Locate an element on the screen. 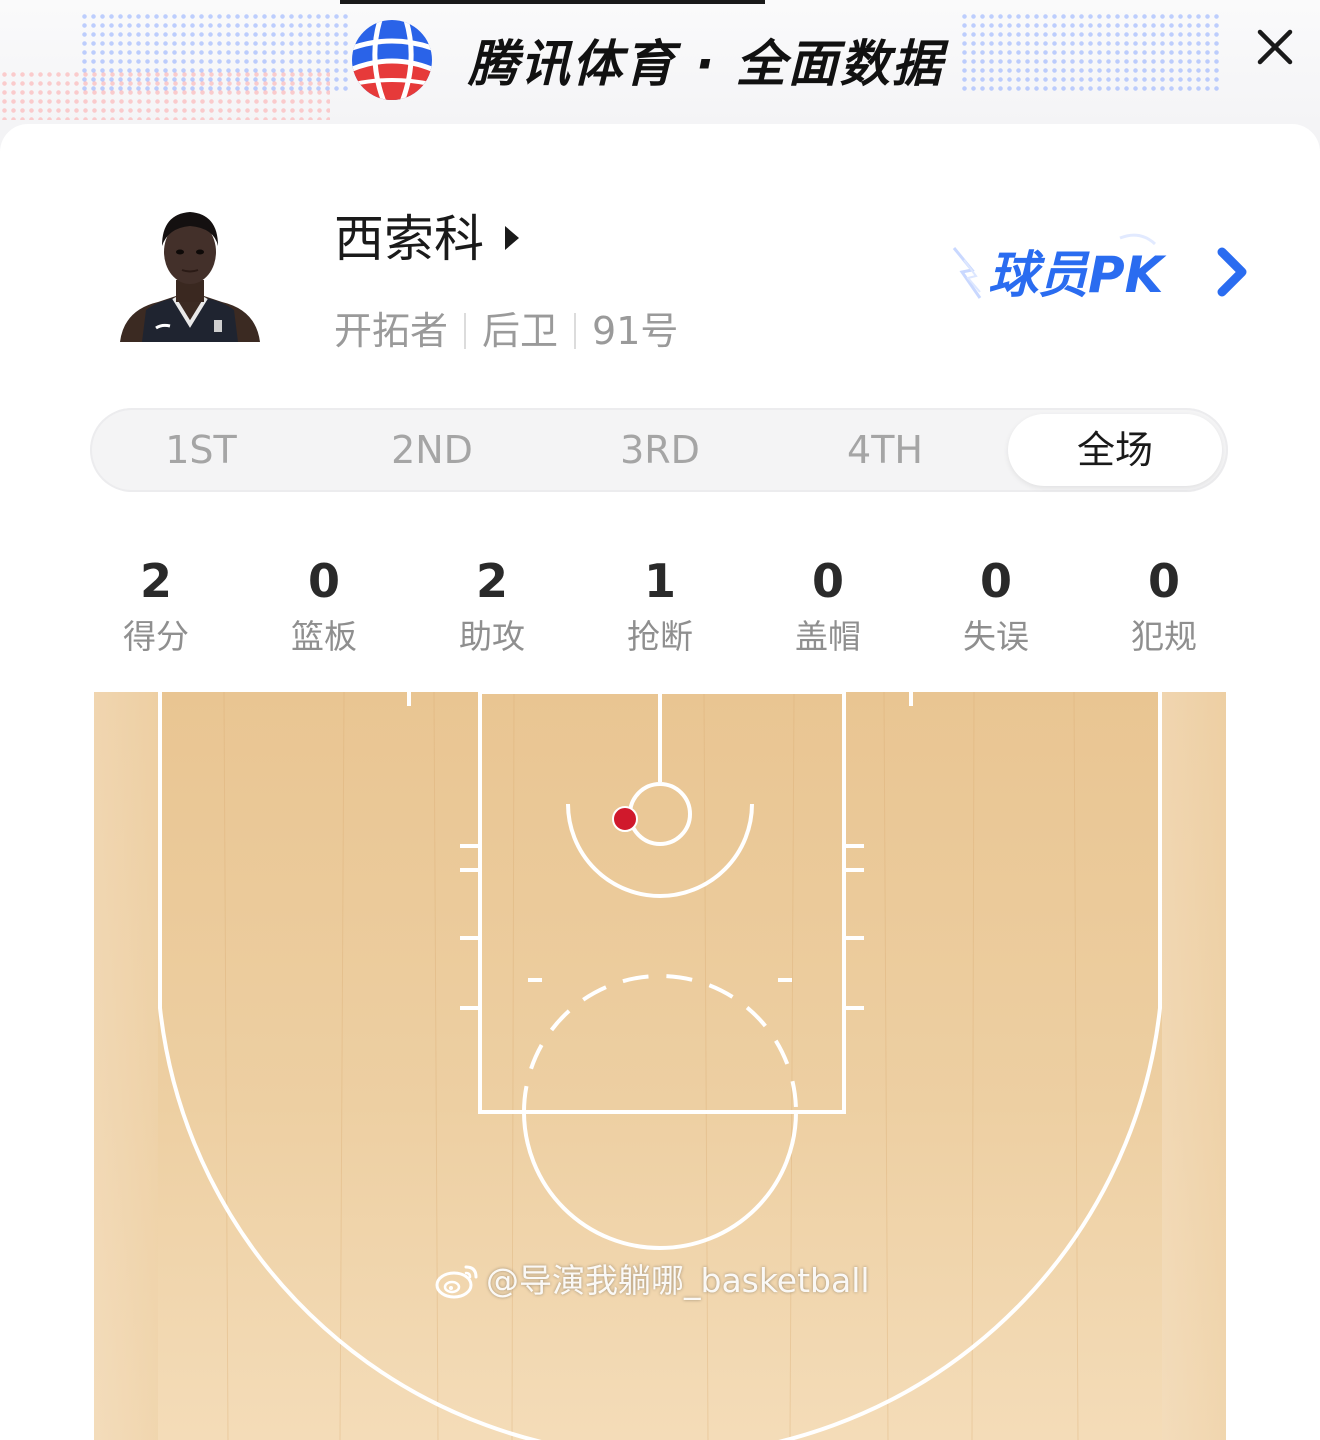  period-tabs: 1ST 2ND 3RD 4TH 全场 is located at coordinates (659, 450).